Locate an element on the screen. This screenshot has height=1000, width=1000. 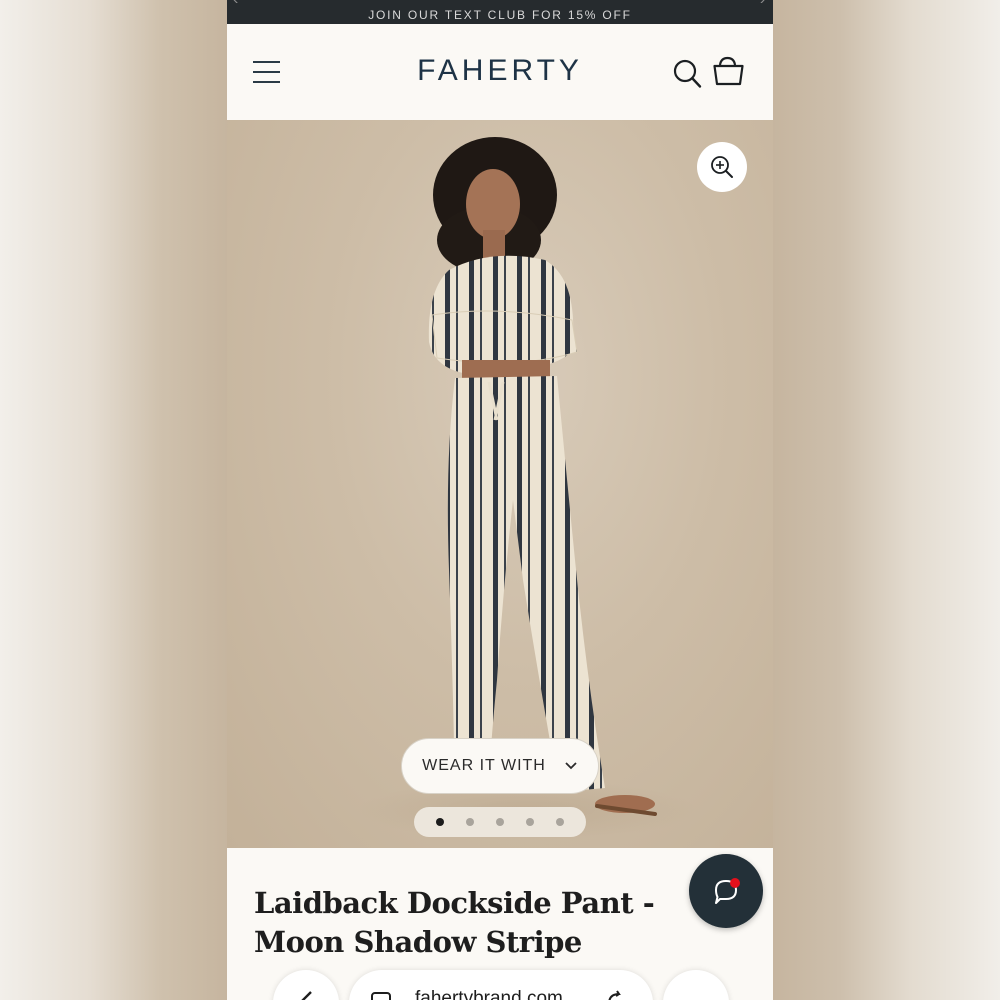
search-icon is located at coordinates (688, 74).